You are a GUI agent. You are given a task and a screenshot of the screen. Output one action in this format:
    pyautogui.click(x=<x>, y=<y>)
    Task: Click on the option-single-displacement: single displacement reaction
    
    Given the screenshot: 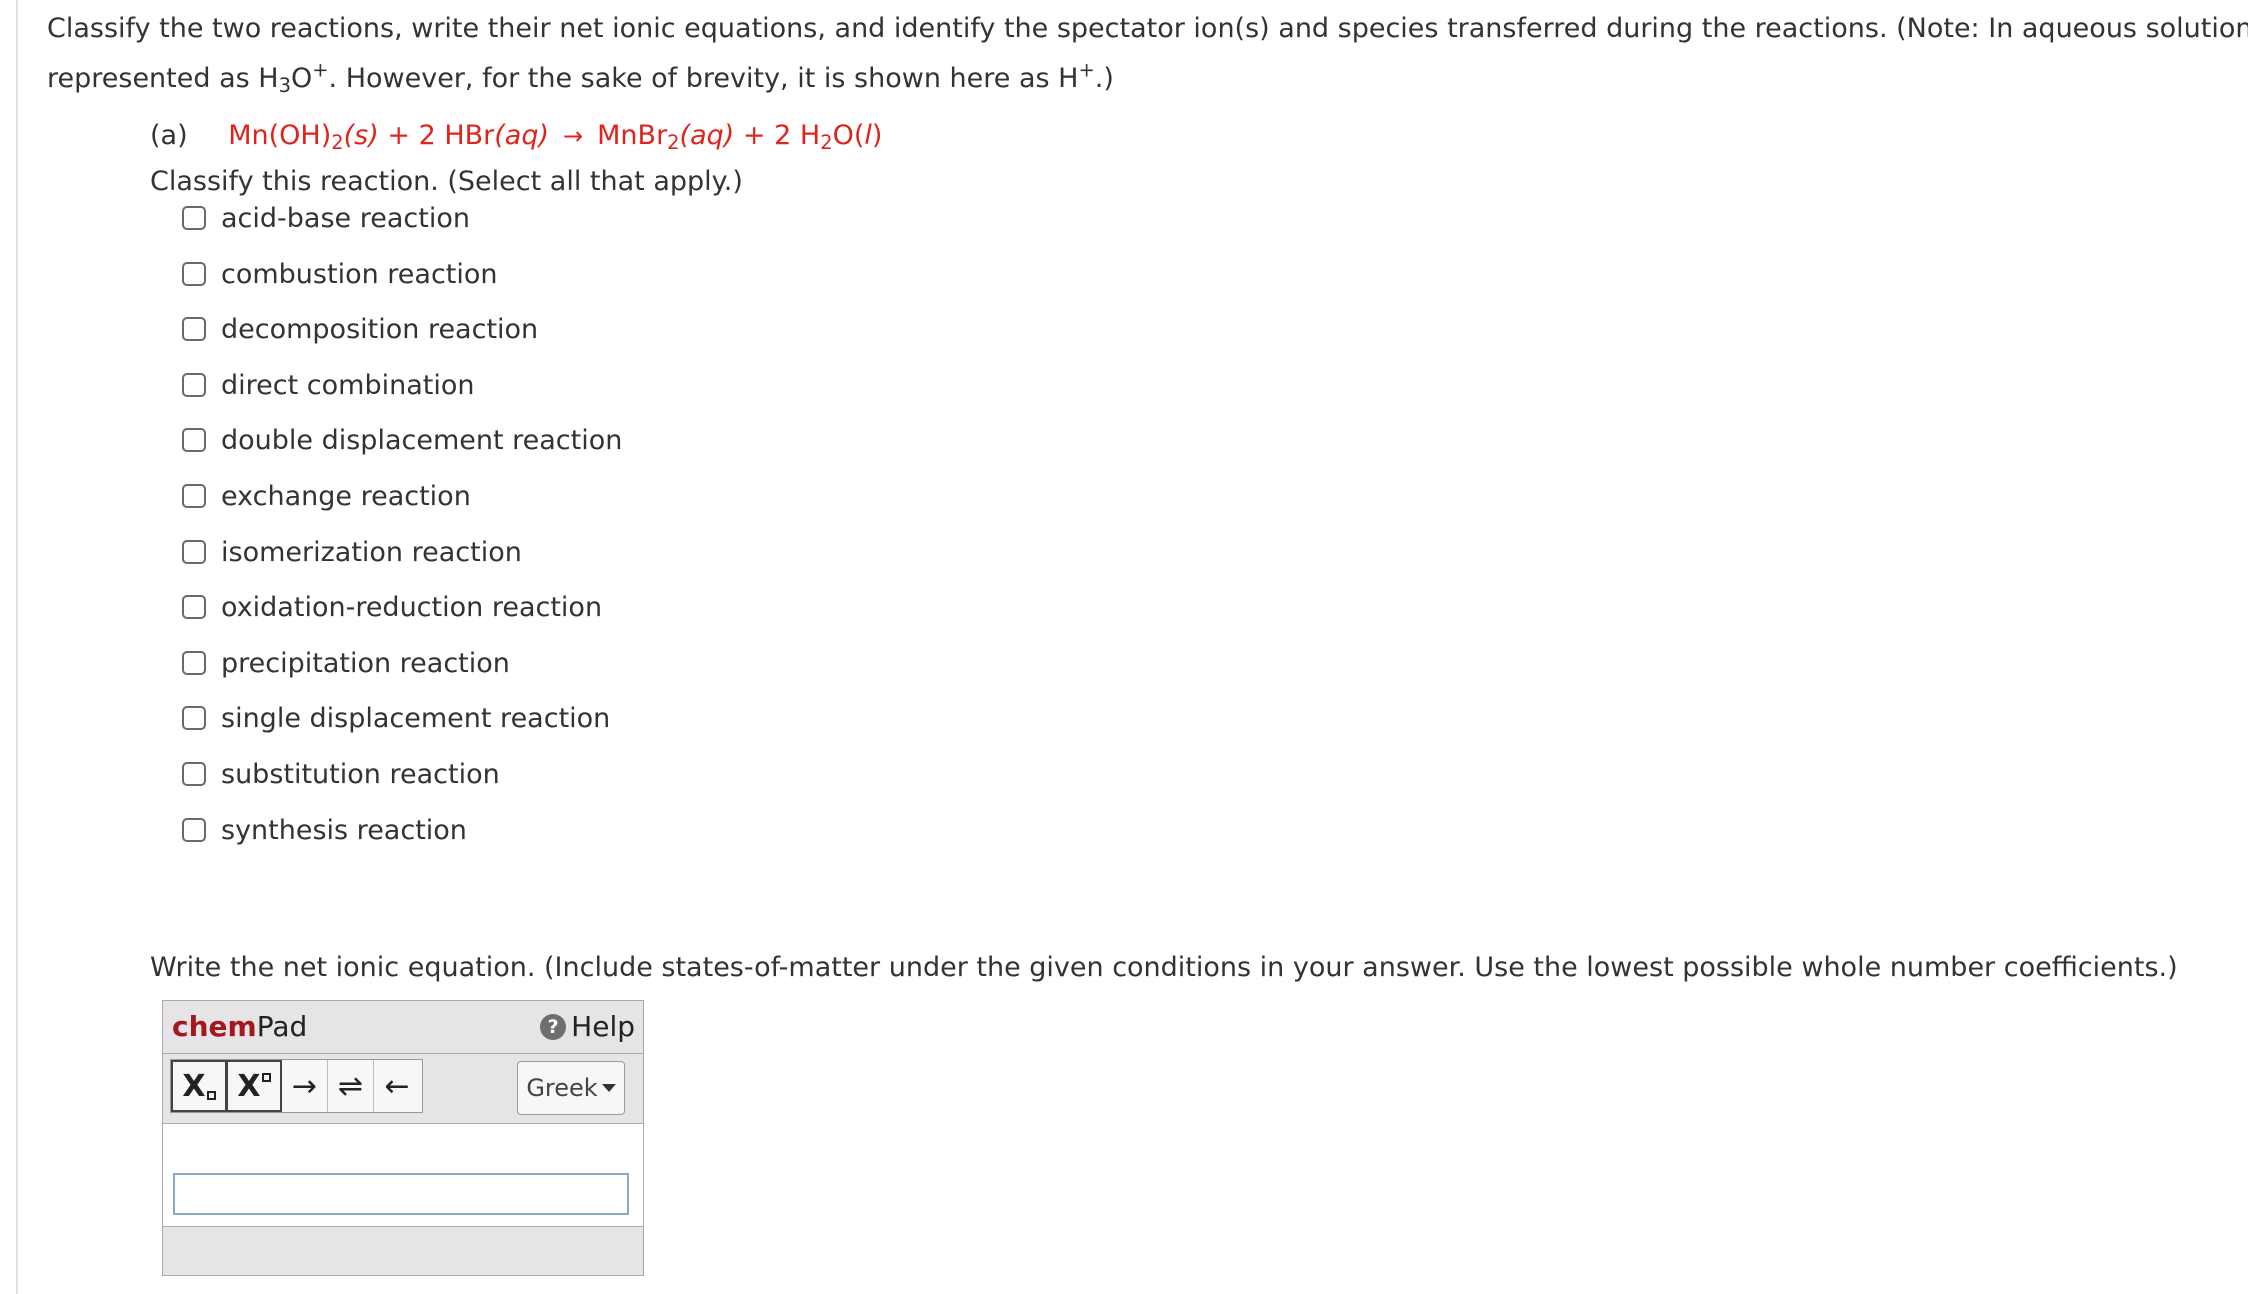 What is the action you would take?
    pyautogui.click(x=402, y=730)
    